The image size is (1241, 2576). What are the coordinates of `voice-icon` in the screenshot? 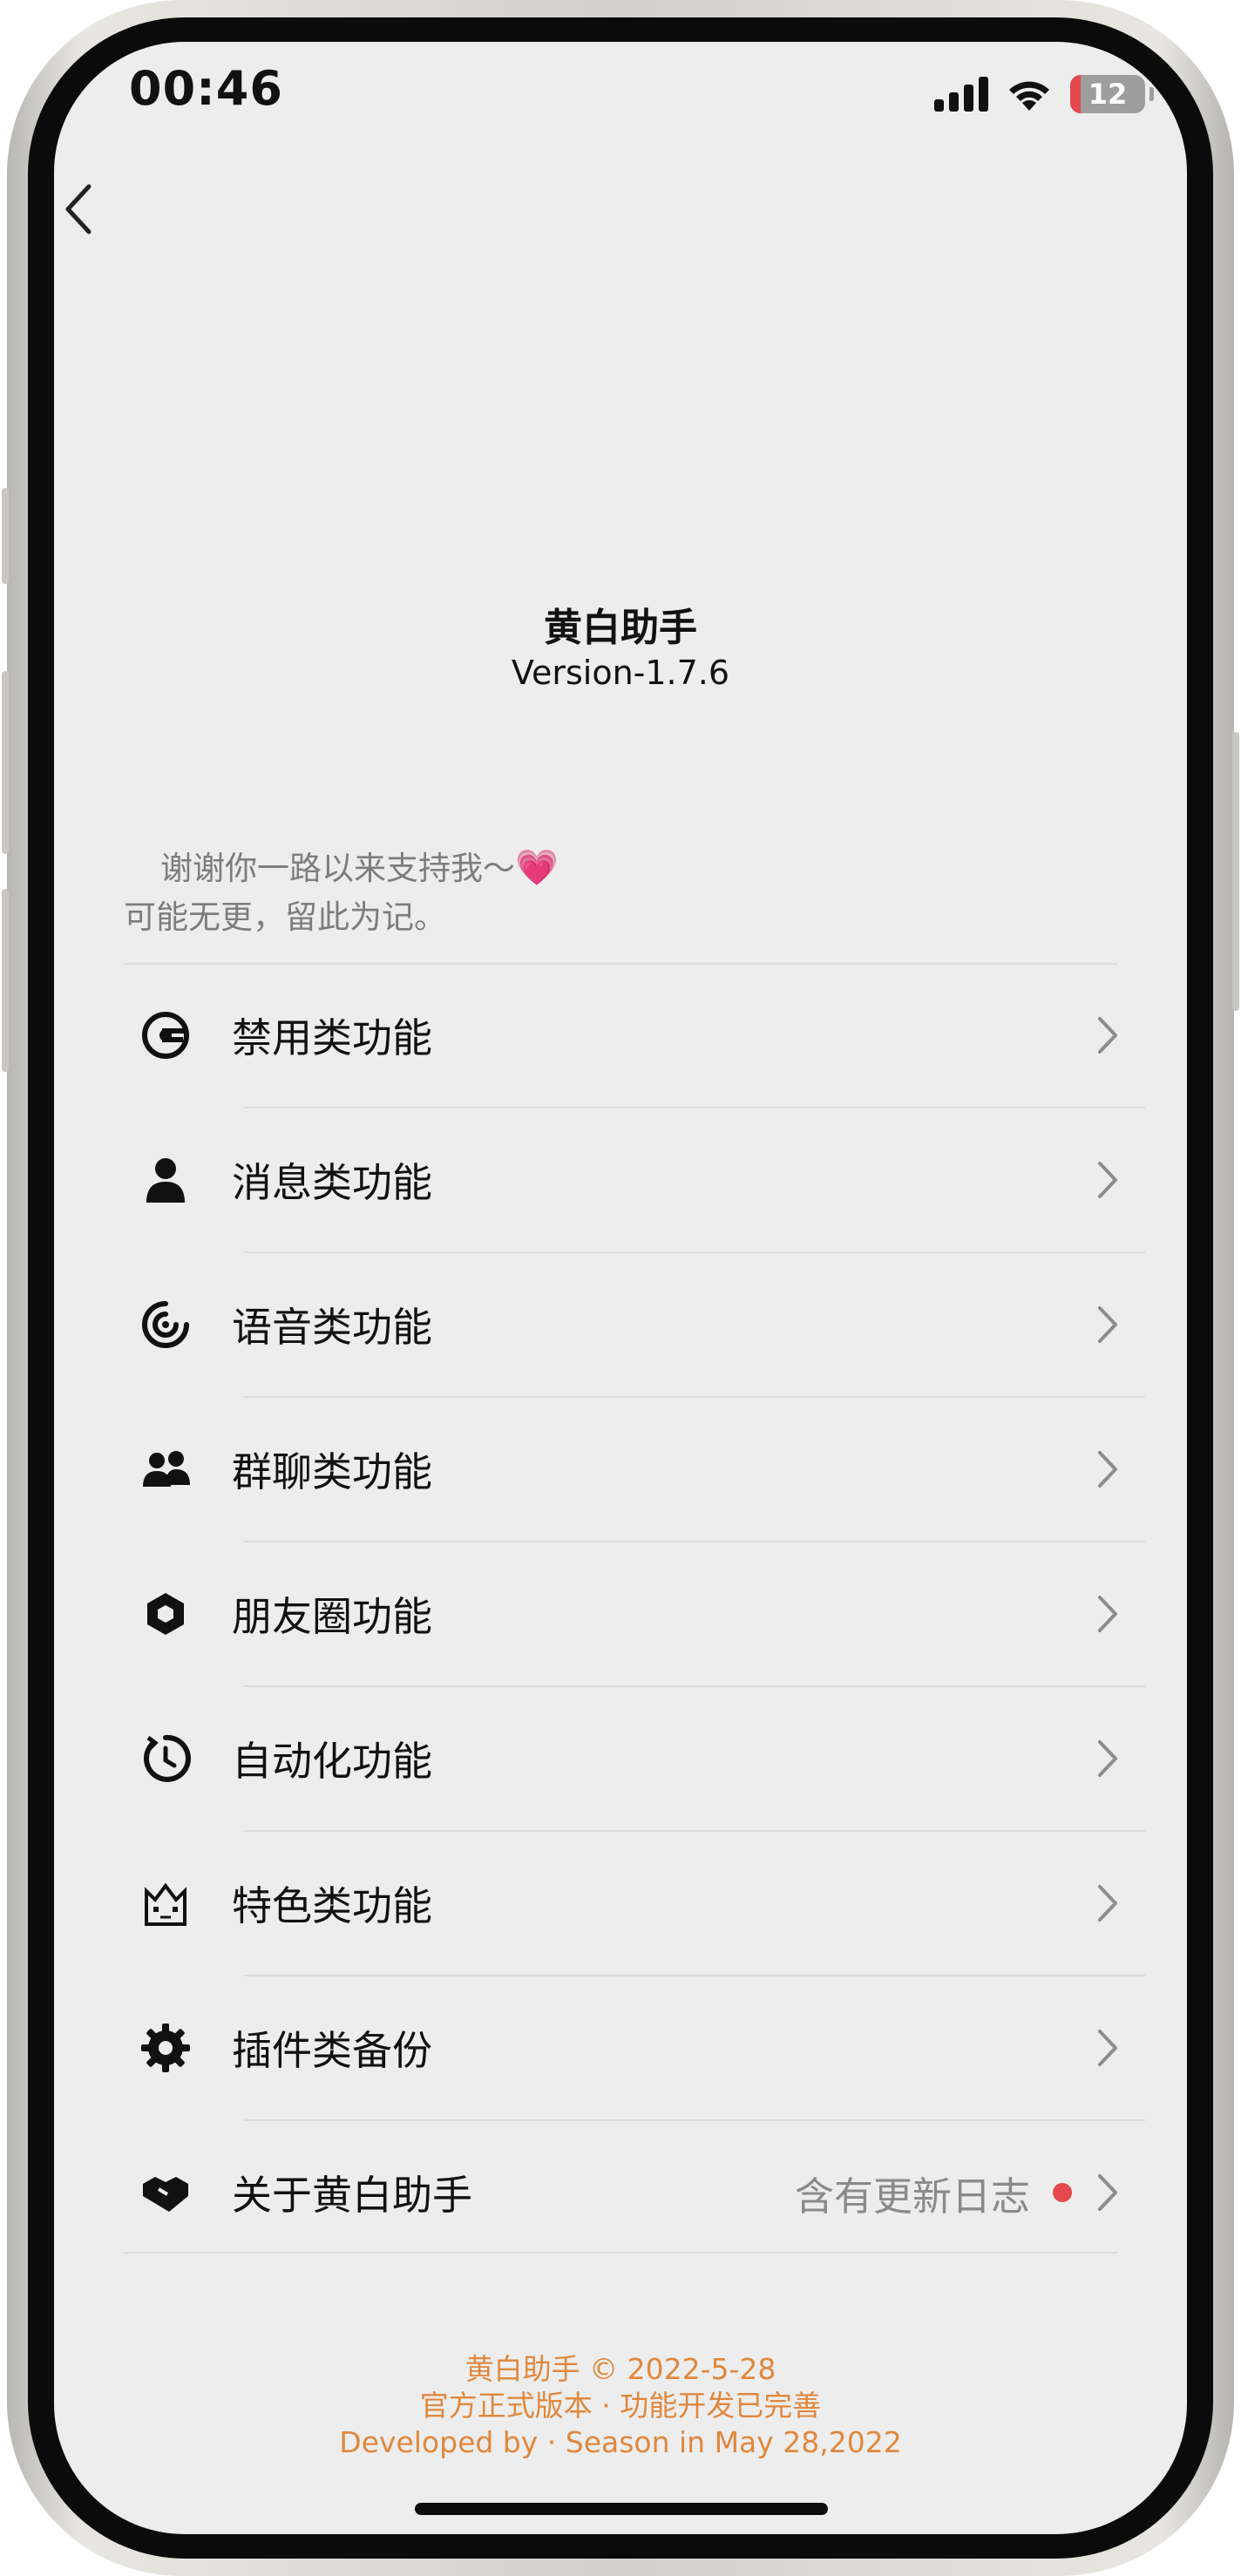 It's located at (165, 1324).